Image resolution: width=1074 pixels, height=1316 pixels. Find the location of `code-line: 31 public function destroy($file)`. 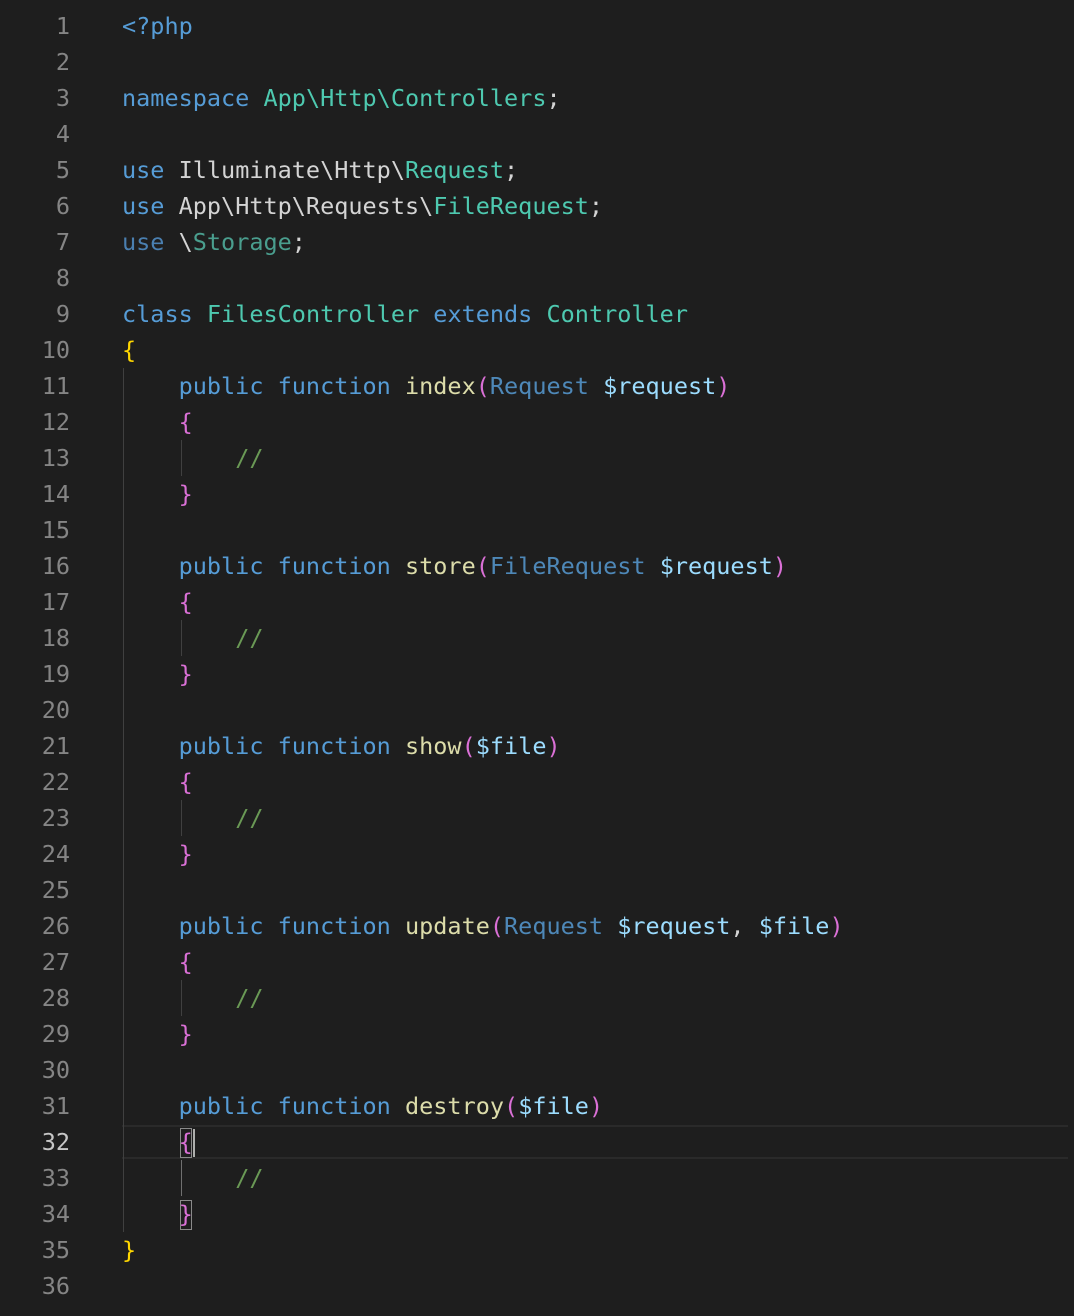

code-line: 31 public function destroy($file) is located at coordinates (537, 1106).